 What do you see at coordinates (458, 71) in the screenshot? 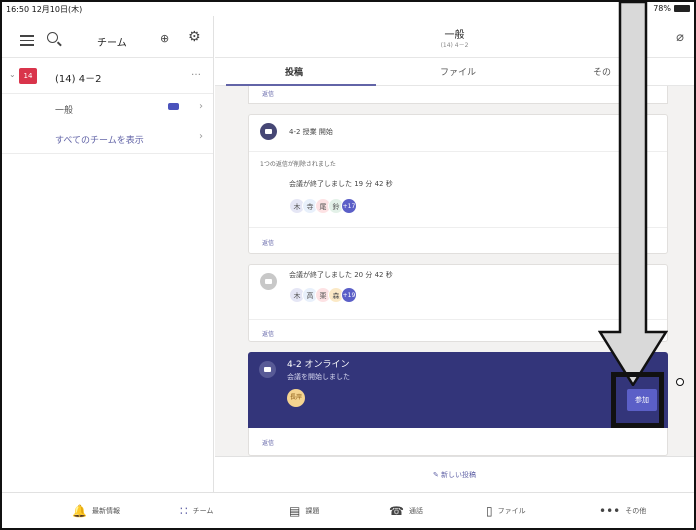
I see `tab-files: ファイル` at bounding box center [458, 71].